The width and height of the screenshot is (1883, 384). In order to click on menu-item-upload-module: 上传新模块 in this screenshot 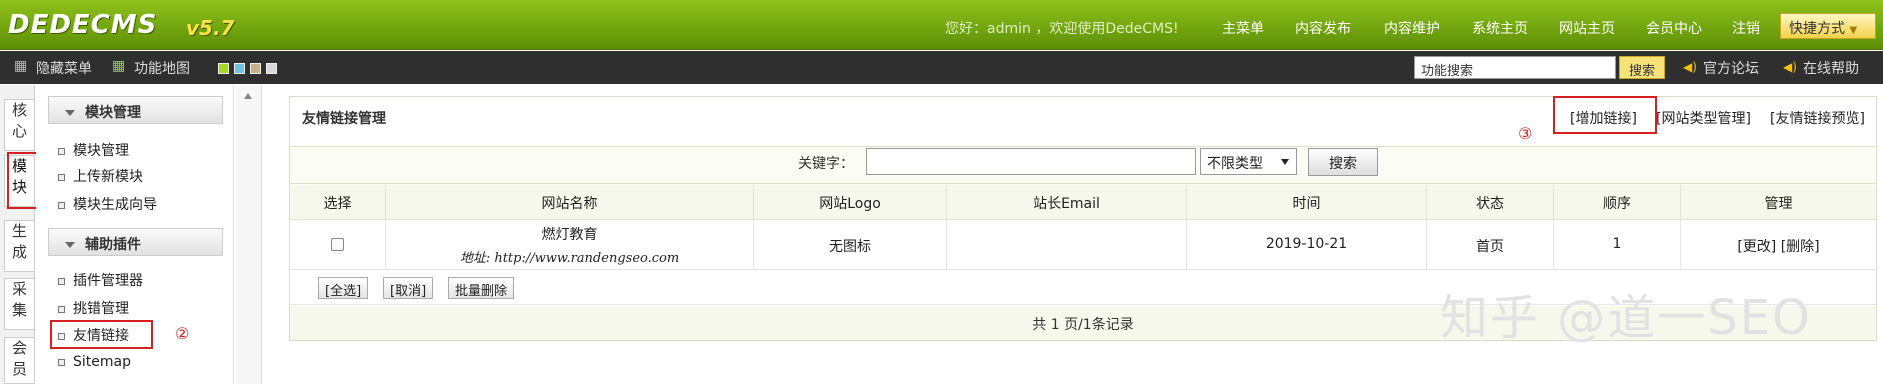, I will do `click(100, 176)`.